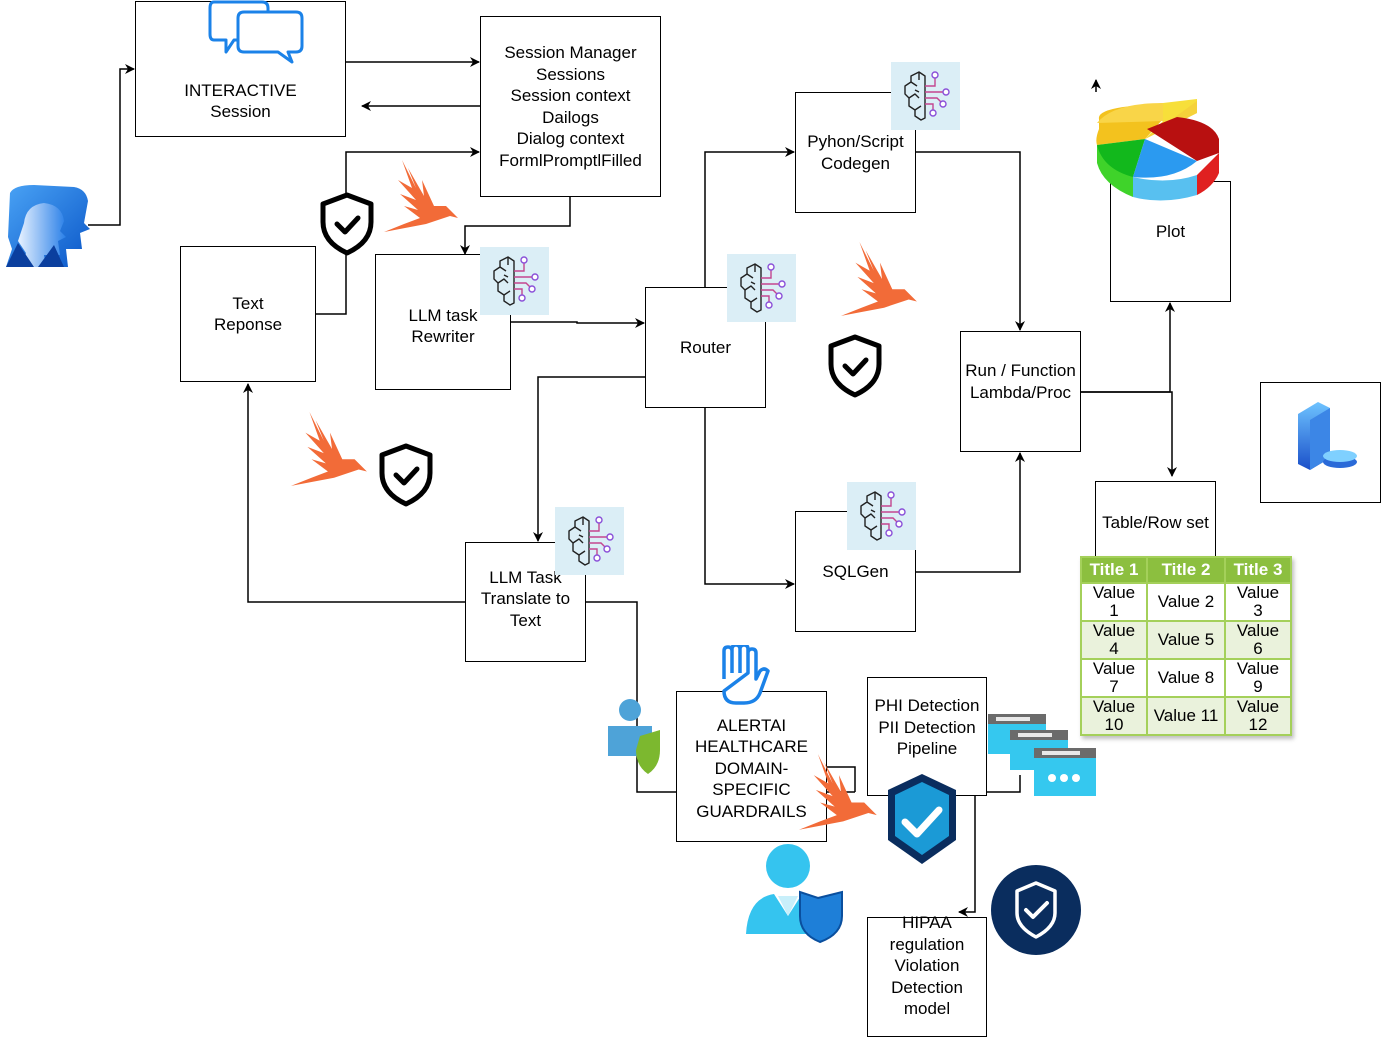 The width and height of the screenshot is (1382, 1041). I want to click on router-label: Router, so click(705, 347).